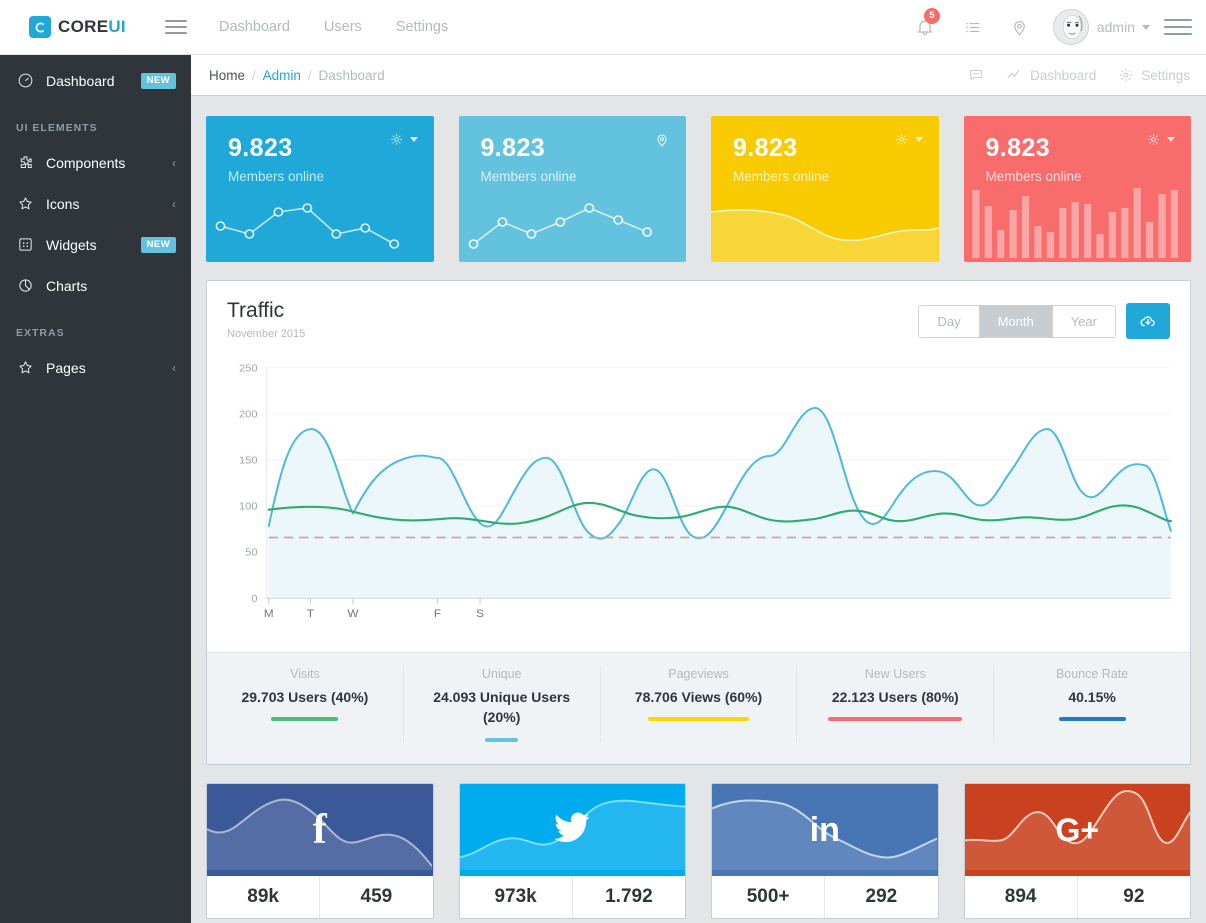 The height and width of the screenshot is (923, 1206). Describe the element at coordinates (95, 285) in the screenshot. I see `sidebar-item-charts: Charts` at that location.